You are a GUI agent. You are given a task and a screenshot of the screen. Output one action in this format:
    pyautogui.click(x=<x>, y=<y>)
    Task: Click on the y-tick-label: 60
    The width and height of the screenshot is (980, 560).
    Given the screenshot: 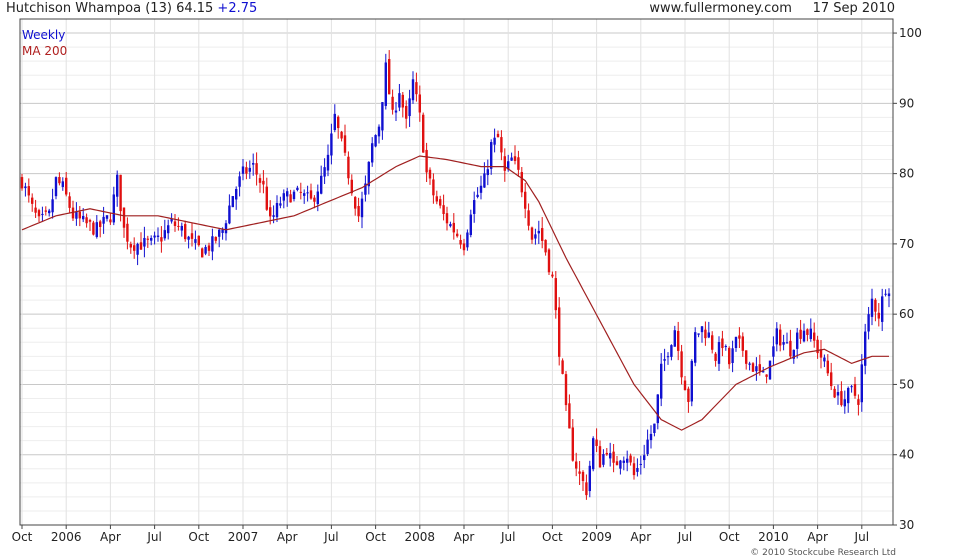 What is the action you would take?
    pyautogui.click(x=906, y=314)
    